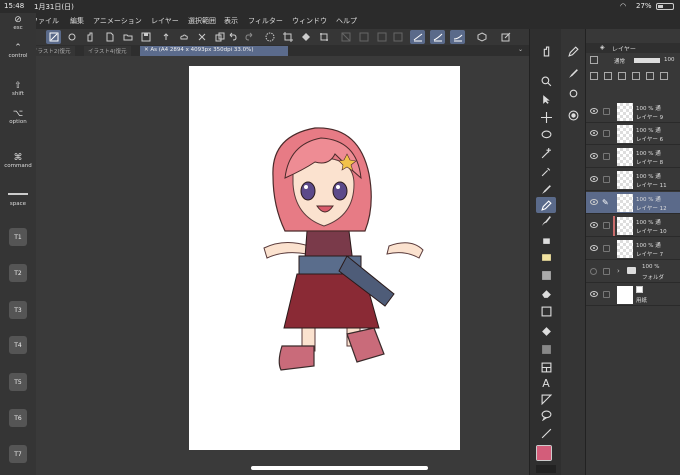 Image resolution: width=680 pixels, height=475 pixels. What do you see at coordinates (309, 21) in the screenshot?
I see `menu-window: ウィンドウ` at bounding box center [309, 21].